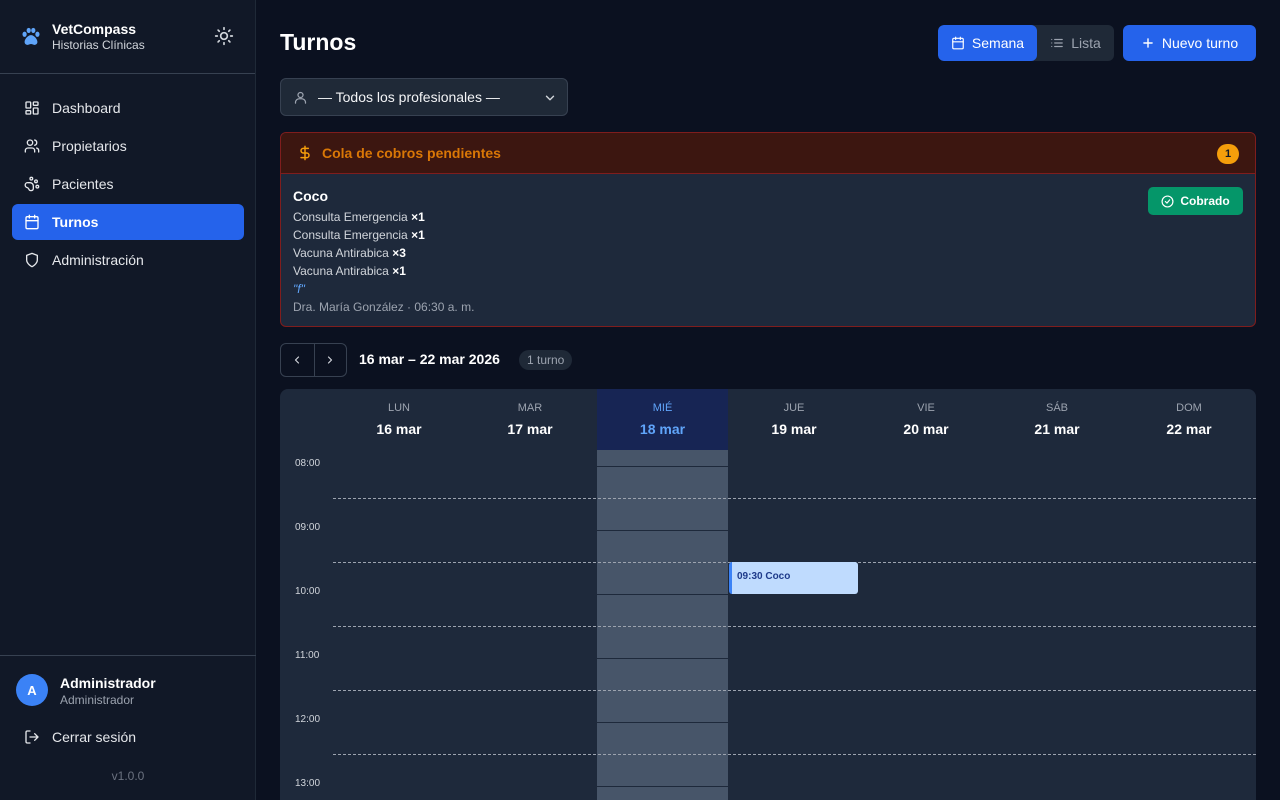  What do you see at coordinates (32, 184) in the screenshot?
I see `paw-icon` at bounding box center [32, 184].